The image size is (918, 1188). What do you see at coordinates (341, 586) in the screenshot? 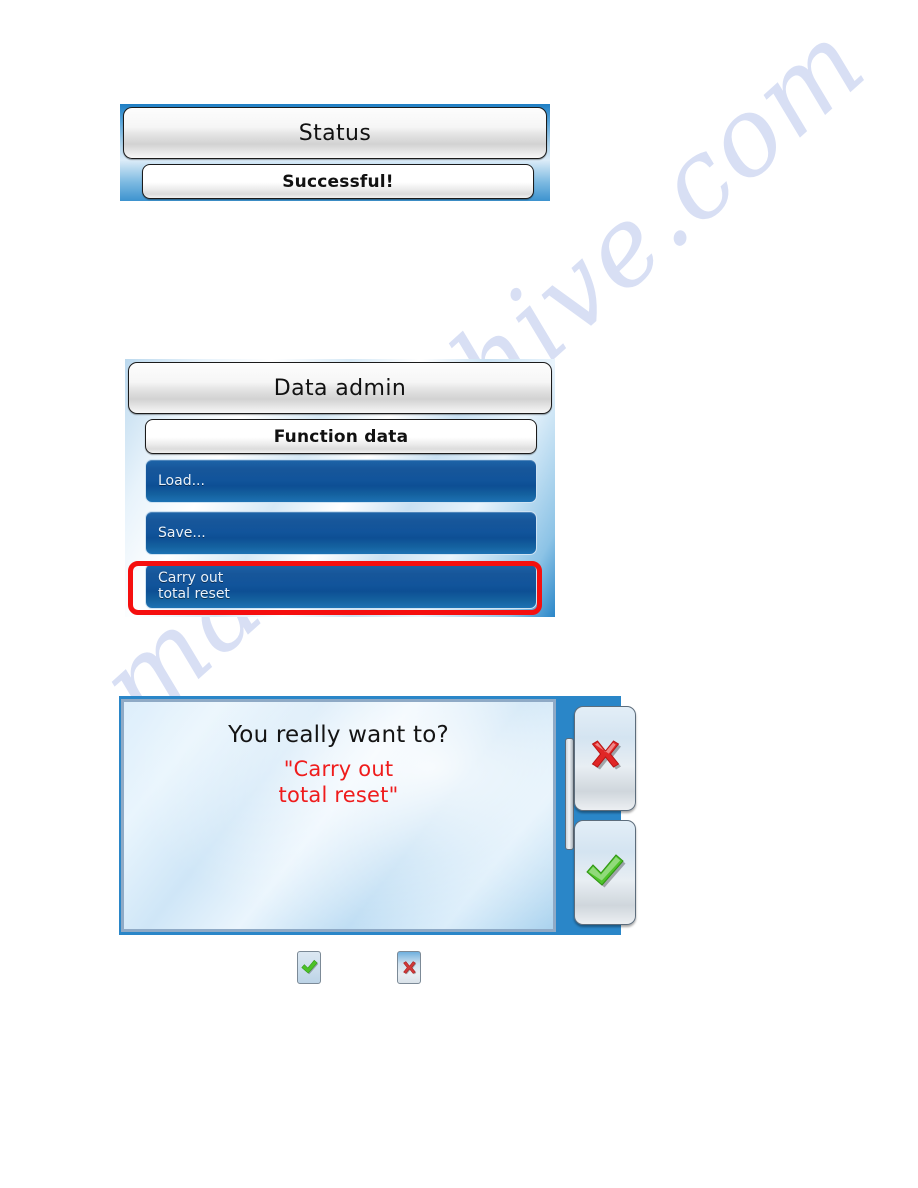
I see `menu-item-carry-out-total-reset: Carry out total reset` at bounding box center [341, 586].